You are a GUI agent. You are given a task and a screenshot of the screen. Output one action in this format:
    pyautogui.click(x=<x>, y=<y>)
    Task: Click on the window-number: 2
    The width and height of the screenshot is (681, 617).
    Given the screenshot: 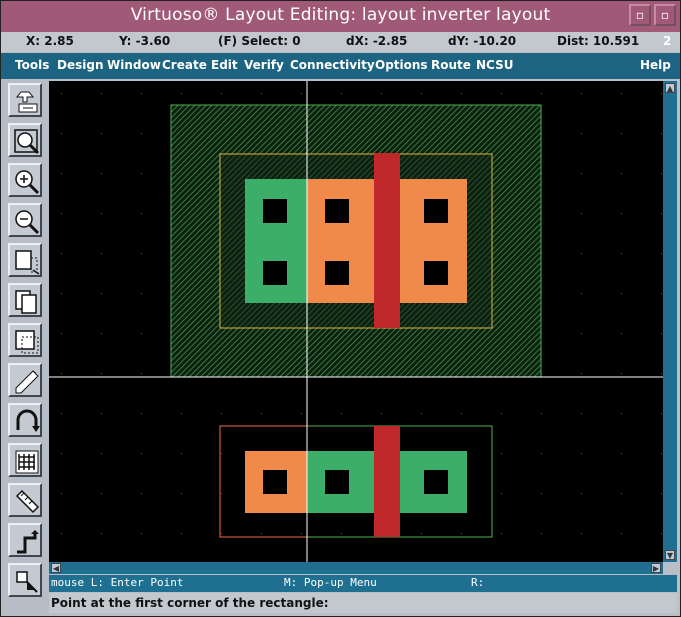 What is the action you would take?
    pyautogui.click(x=667, y=41)
    